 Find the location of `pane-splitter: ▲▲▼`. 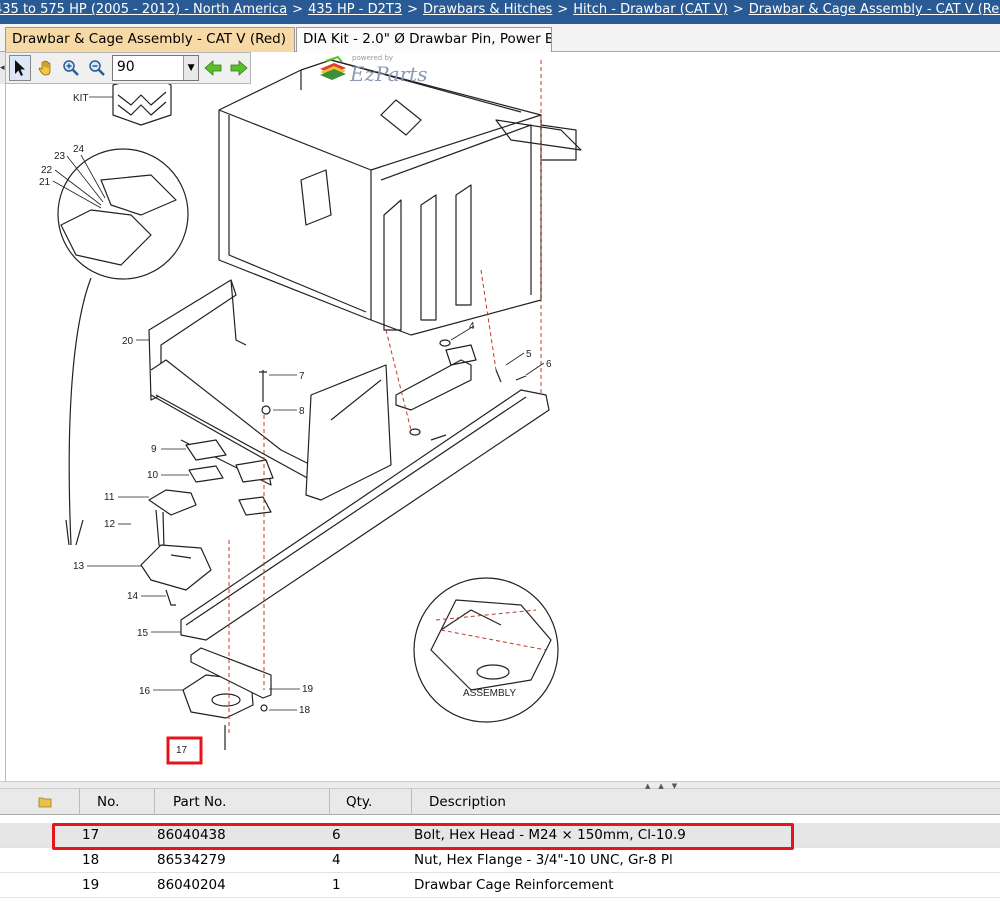

pane-splitter: ▲▲▼ is located at coordinates (500, 785).